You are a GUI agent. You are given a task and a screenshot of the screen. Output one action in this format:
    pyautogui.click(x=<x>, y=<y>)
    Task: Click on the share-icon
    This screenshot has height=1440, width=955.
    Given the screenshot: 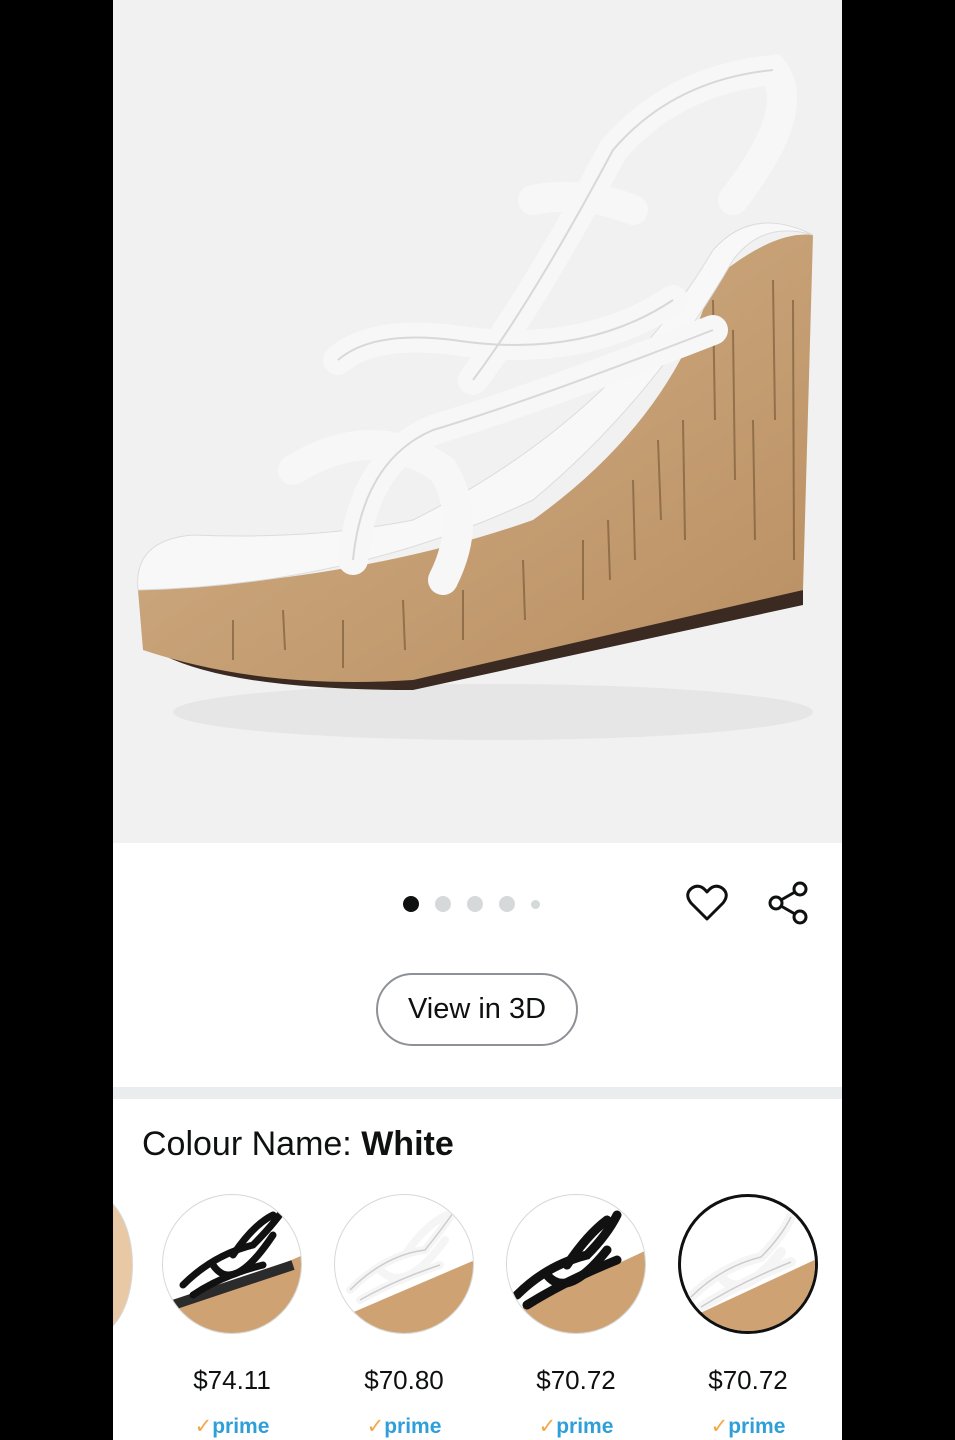 What is the action you would take?
    pyautogui.click(x=788, y=903)
    